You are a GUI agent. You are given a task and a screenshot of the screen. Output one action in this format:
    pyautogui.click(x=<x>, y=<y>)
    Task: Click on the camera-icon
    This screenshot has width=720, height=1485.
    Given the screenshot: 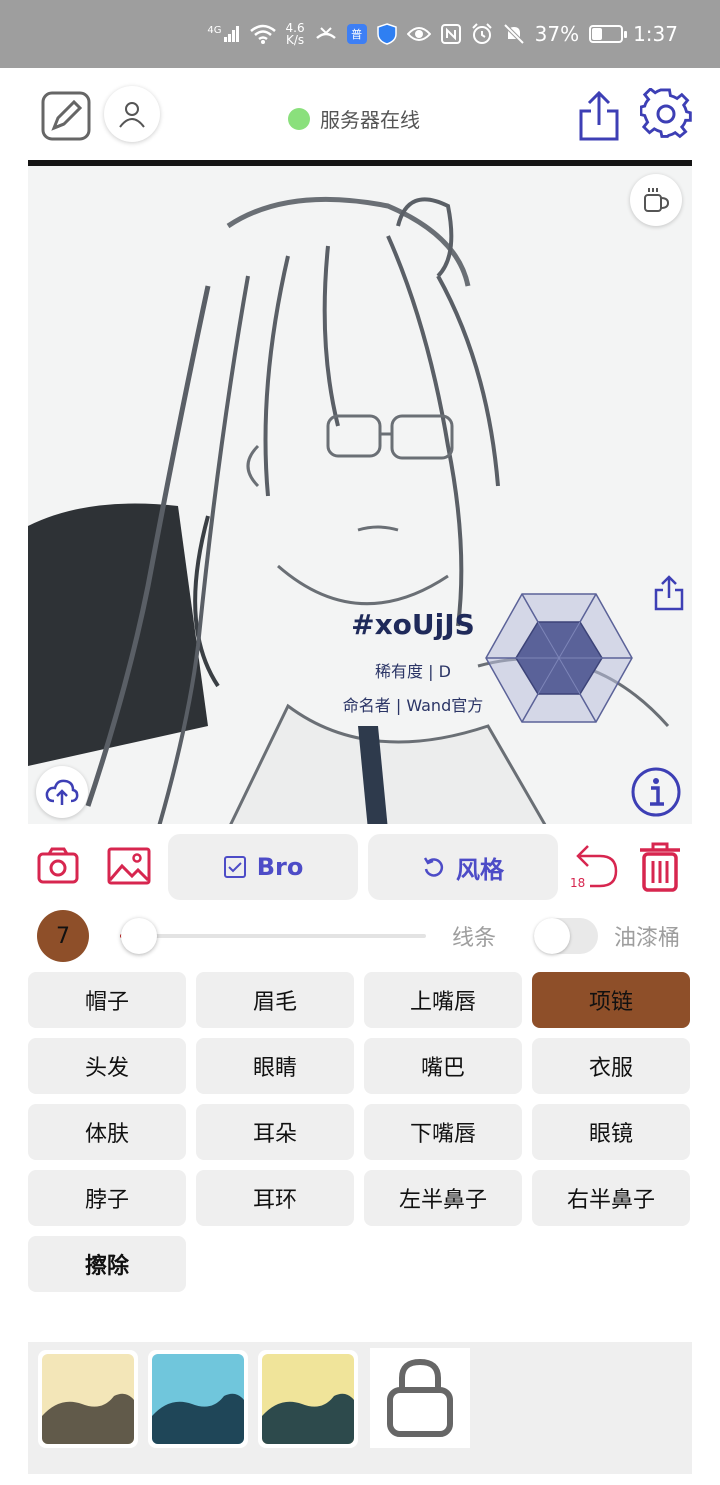 What is the action you would take?
    pyautogui.click(x=58, y=865)
    